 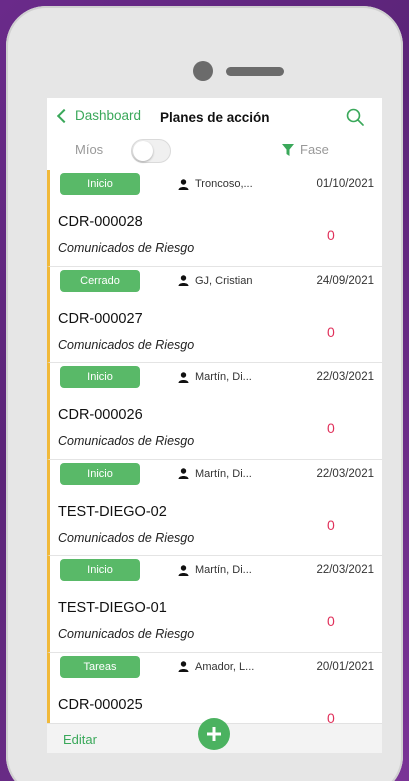 What do you see at coordinates (80, 739) in the screenshot?
I see `edit-button: Editar` at bounding box center [80, 739].